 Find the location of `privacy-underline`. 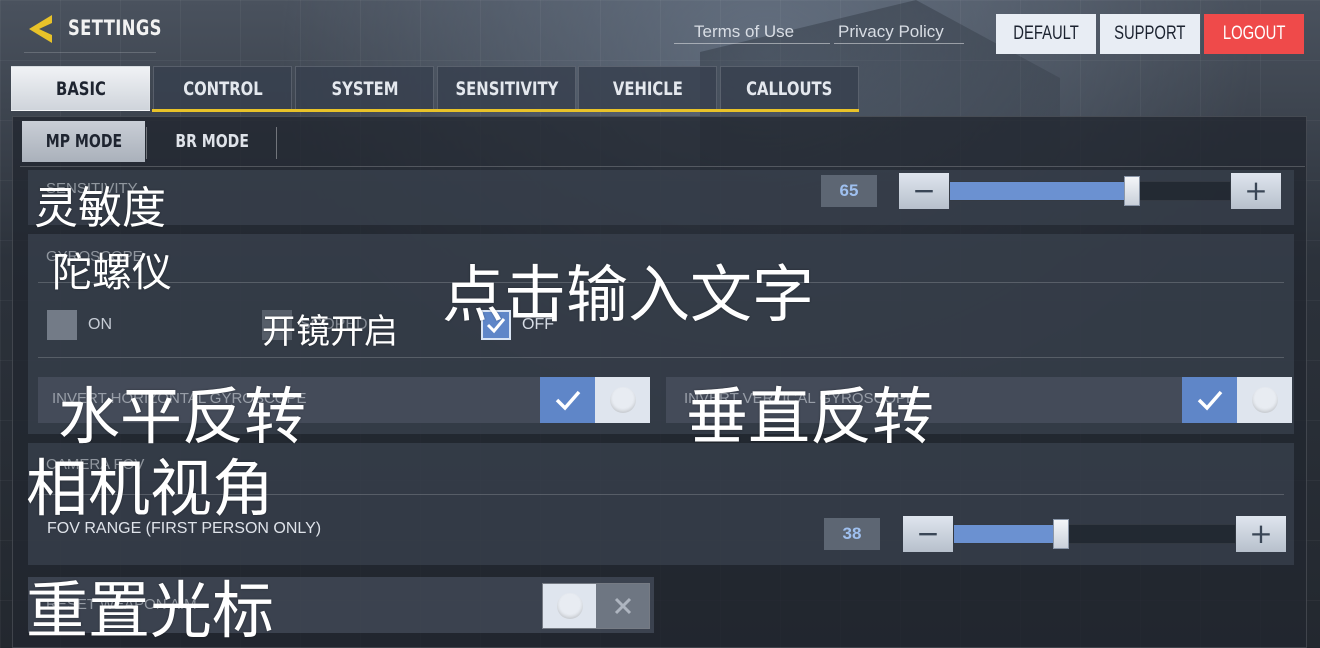

privacy-underline is located at coordinates (899, 43).